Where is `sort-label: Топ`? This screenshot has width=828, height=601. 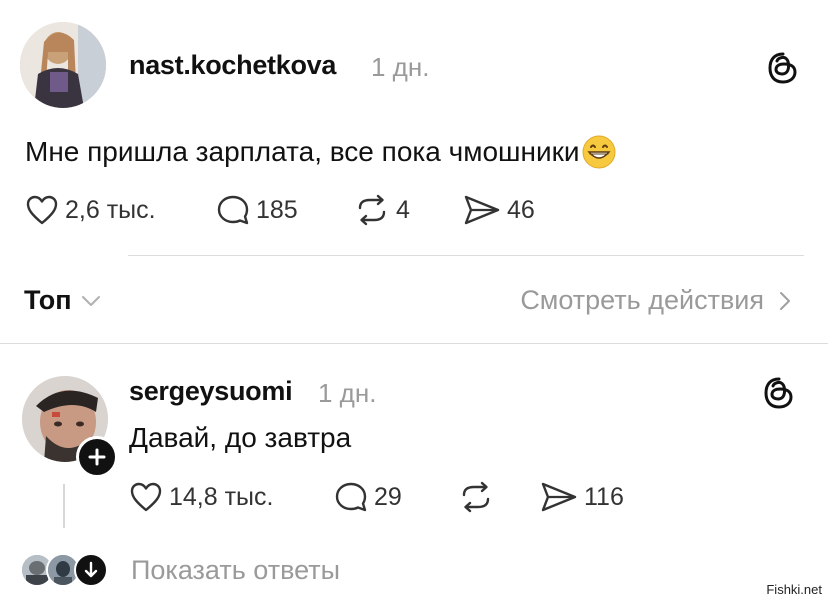 sort-label: Топ is located at coordinates (48, 300).